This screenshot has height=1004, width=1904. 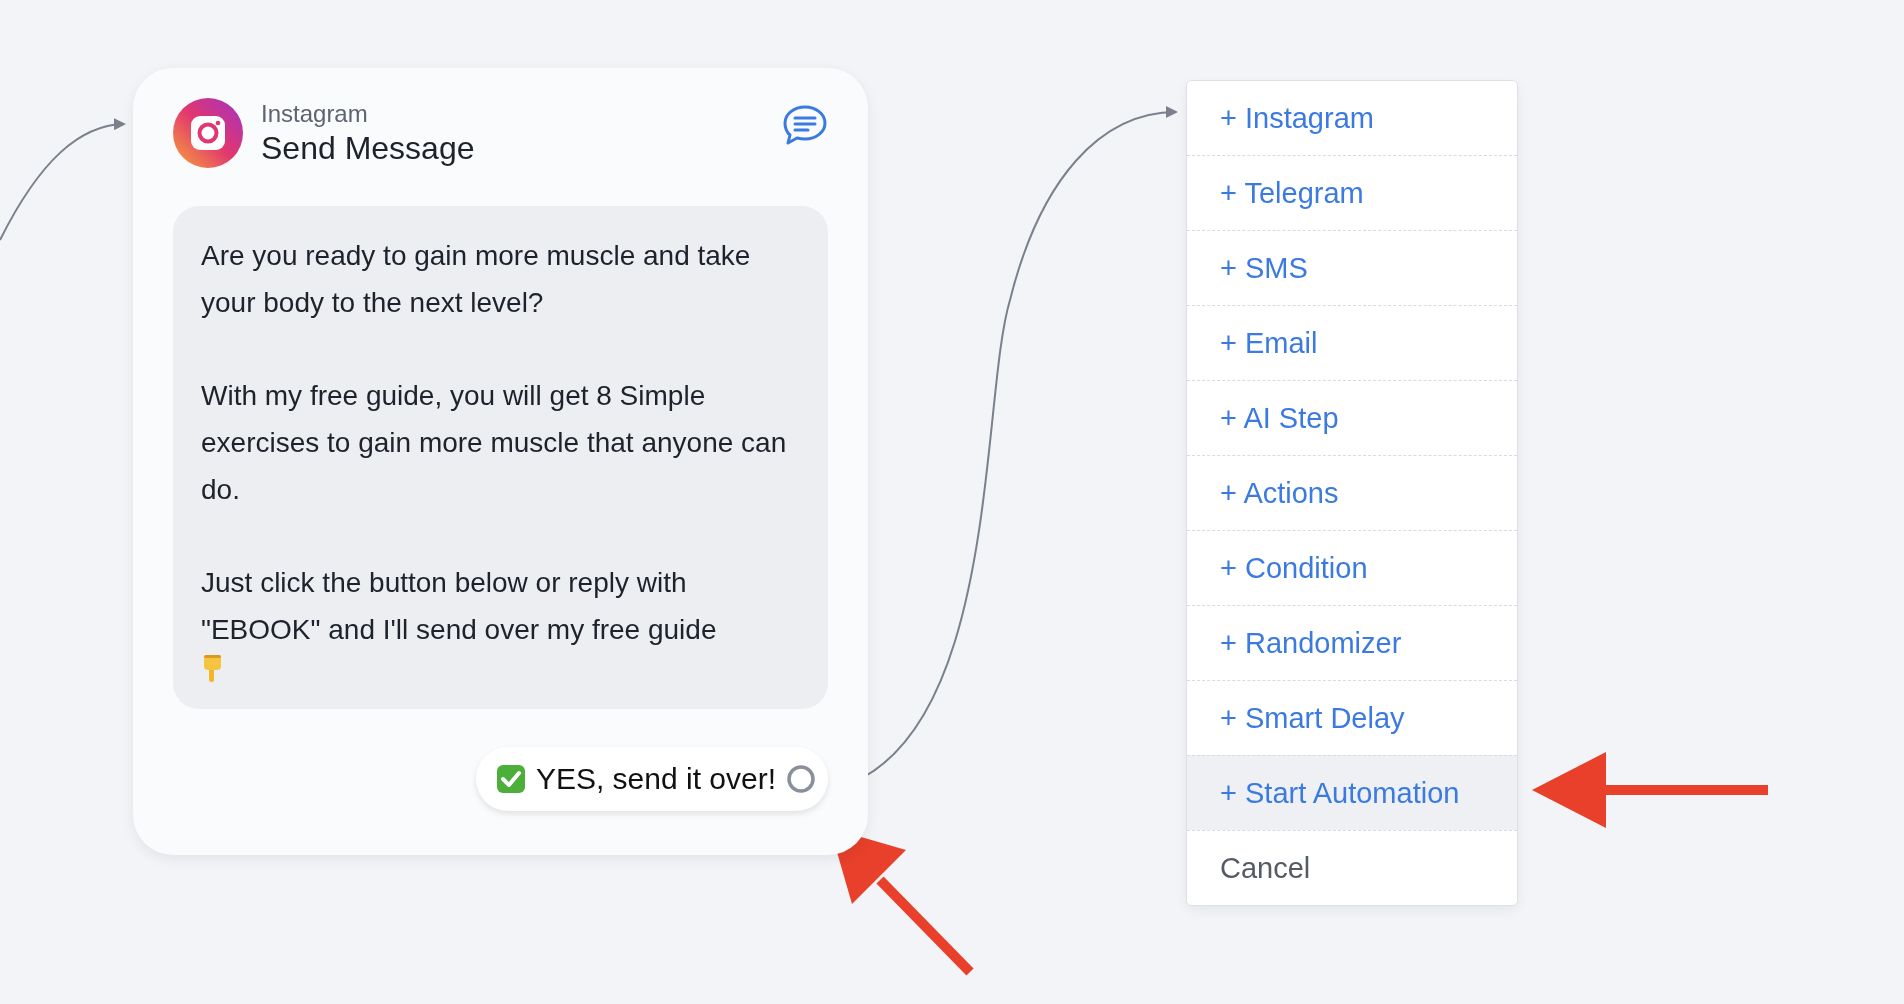 I want to click on cancel-menu-item: Cancel, so click(x=1352, y=867).